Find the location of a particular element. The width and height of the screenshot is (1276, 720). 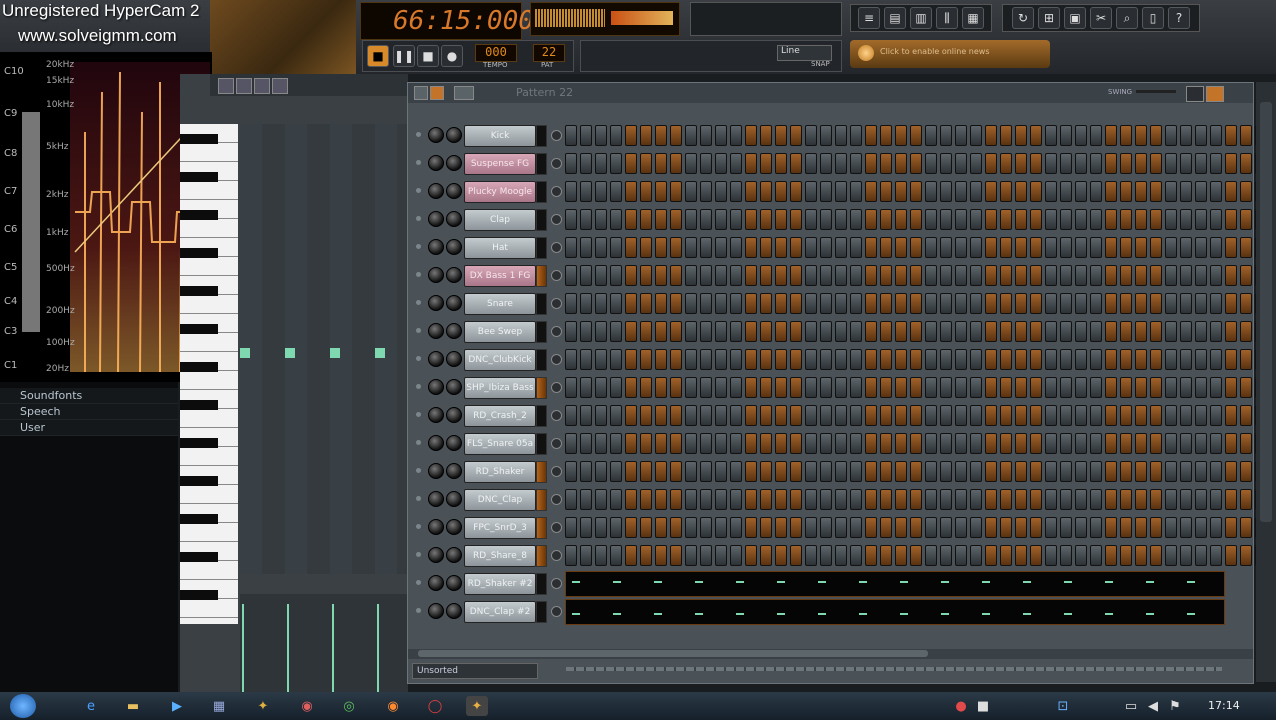

rack-tools-icon is located at coordinates (464, 93).